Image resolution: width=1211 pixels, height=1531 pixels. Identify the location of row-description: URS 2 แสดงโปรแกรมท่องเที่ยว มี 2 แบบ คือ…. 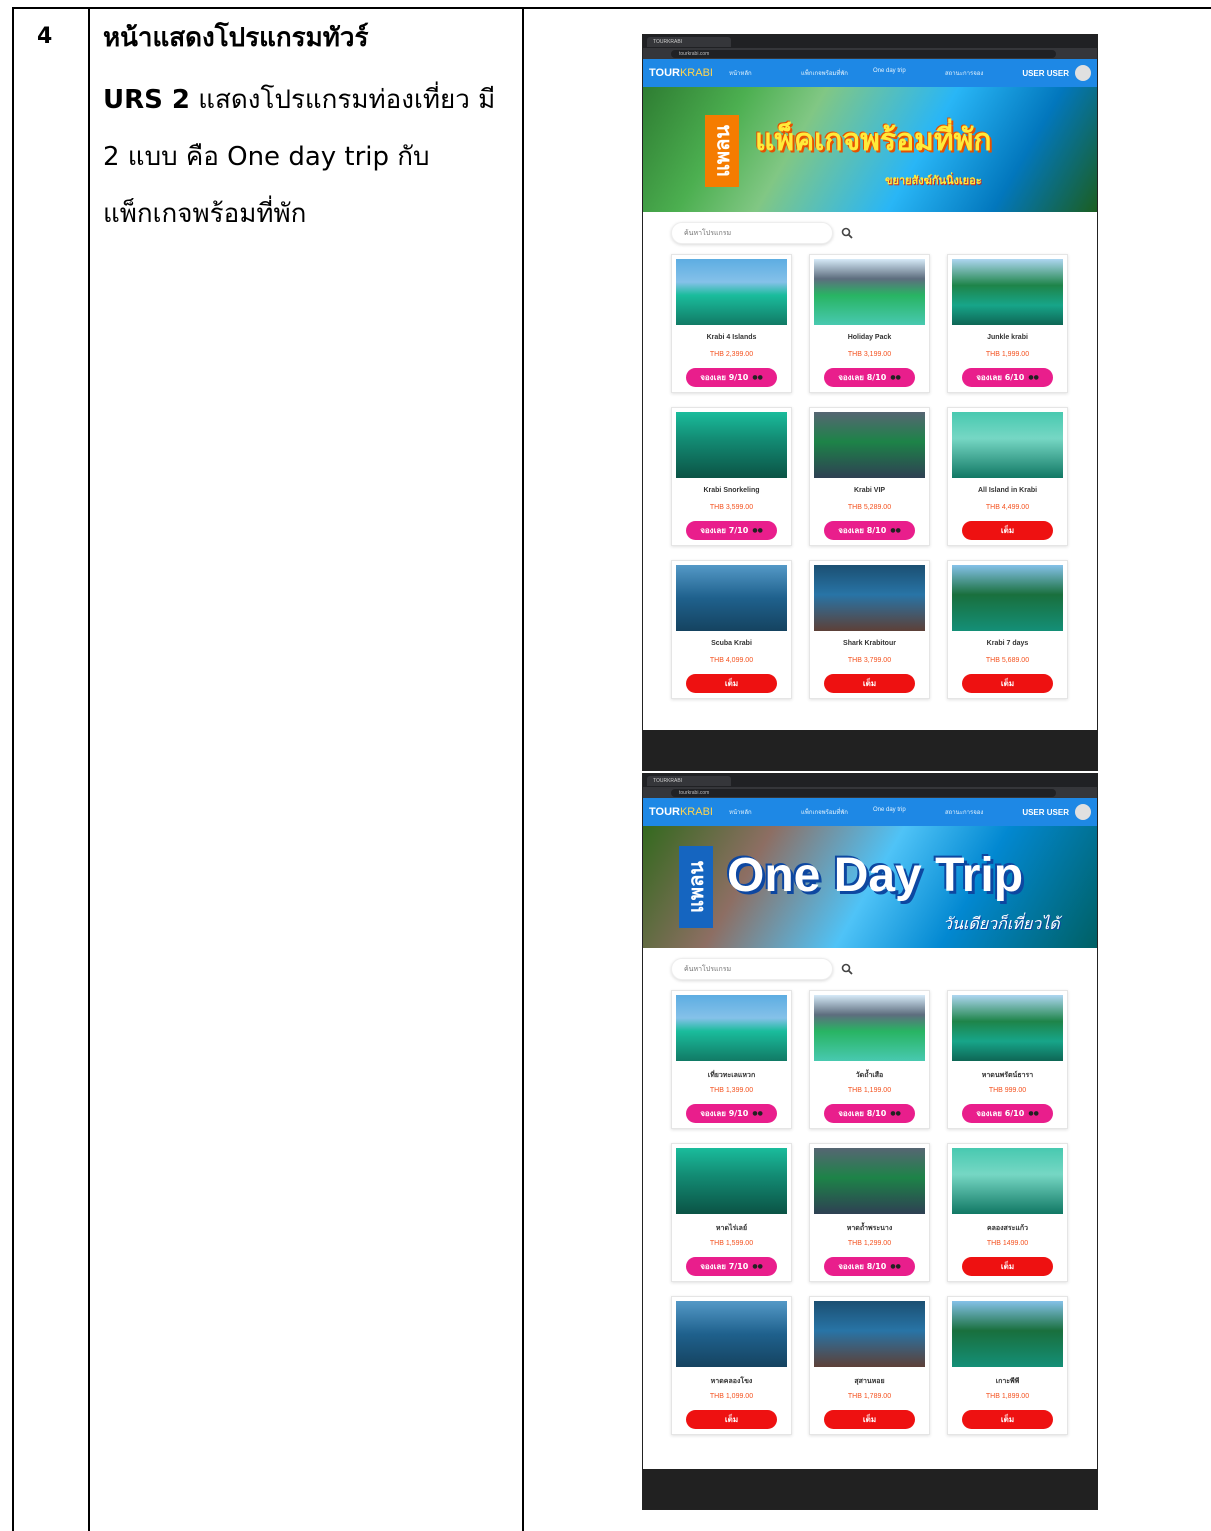
(308, 157).